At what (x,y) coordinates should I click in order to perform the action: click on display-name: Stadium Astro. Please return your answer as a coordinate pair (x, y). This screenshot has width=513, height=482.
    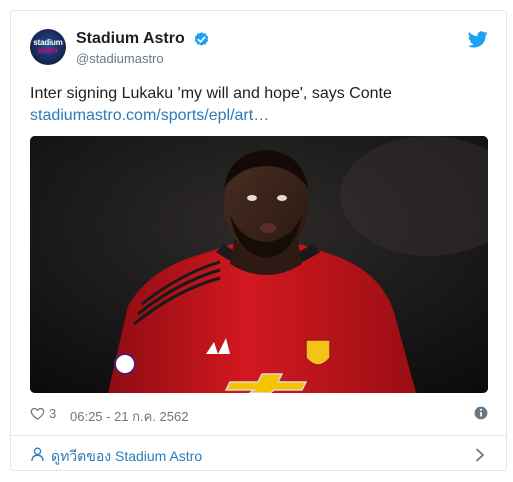
    Looking at the image, I should click on (130, 39).